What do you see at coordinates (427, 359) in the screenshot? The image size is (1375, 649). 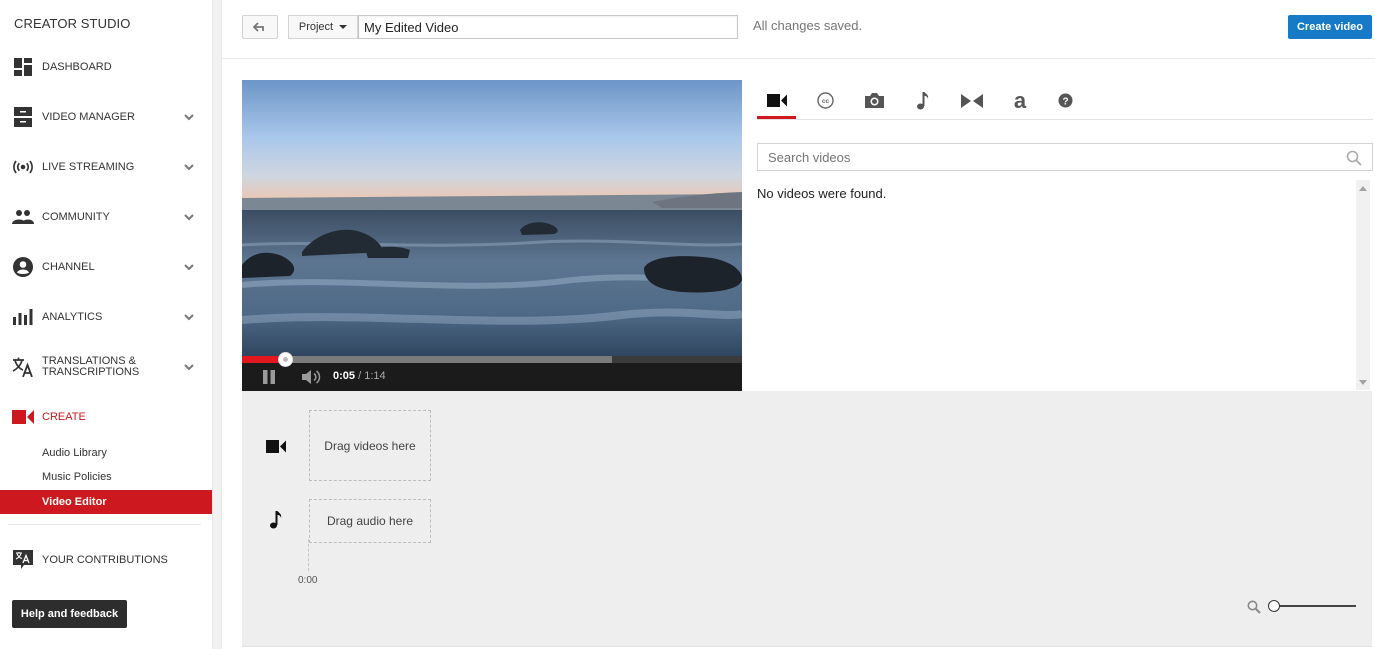 I see `progress-buffered` at bounding box center [427, 359].